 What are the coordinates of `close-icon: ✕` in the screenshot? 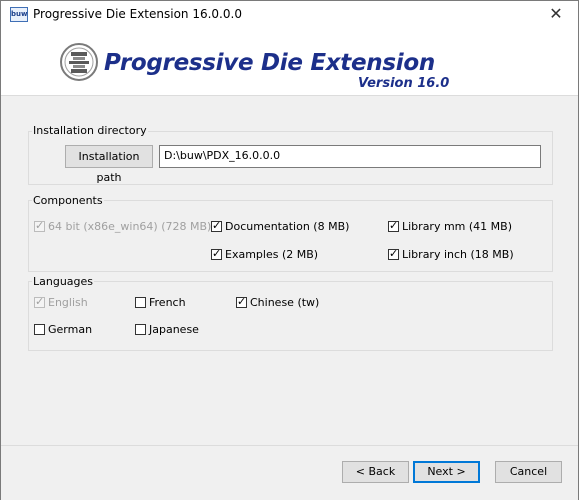 It's located at (556, 14).